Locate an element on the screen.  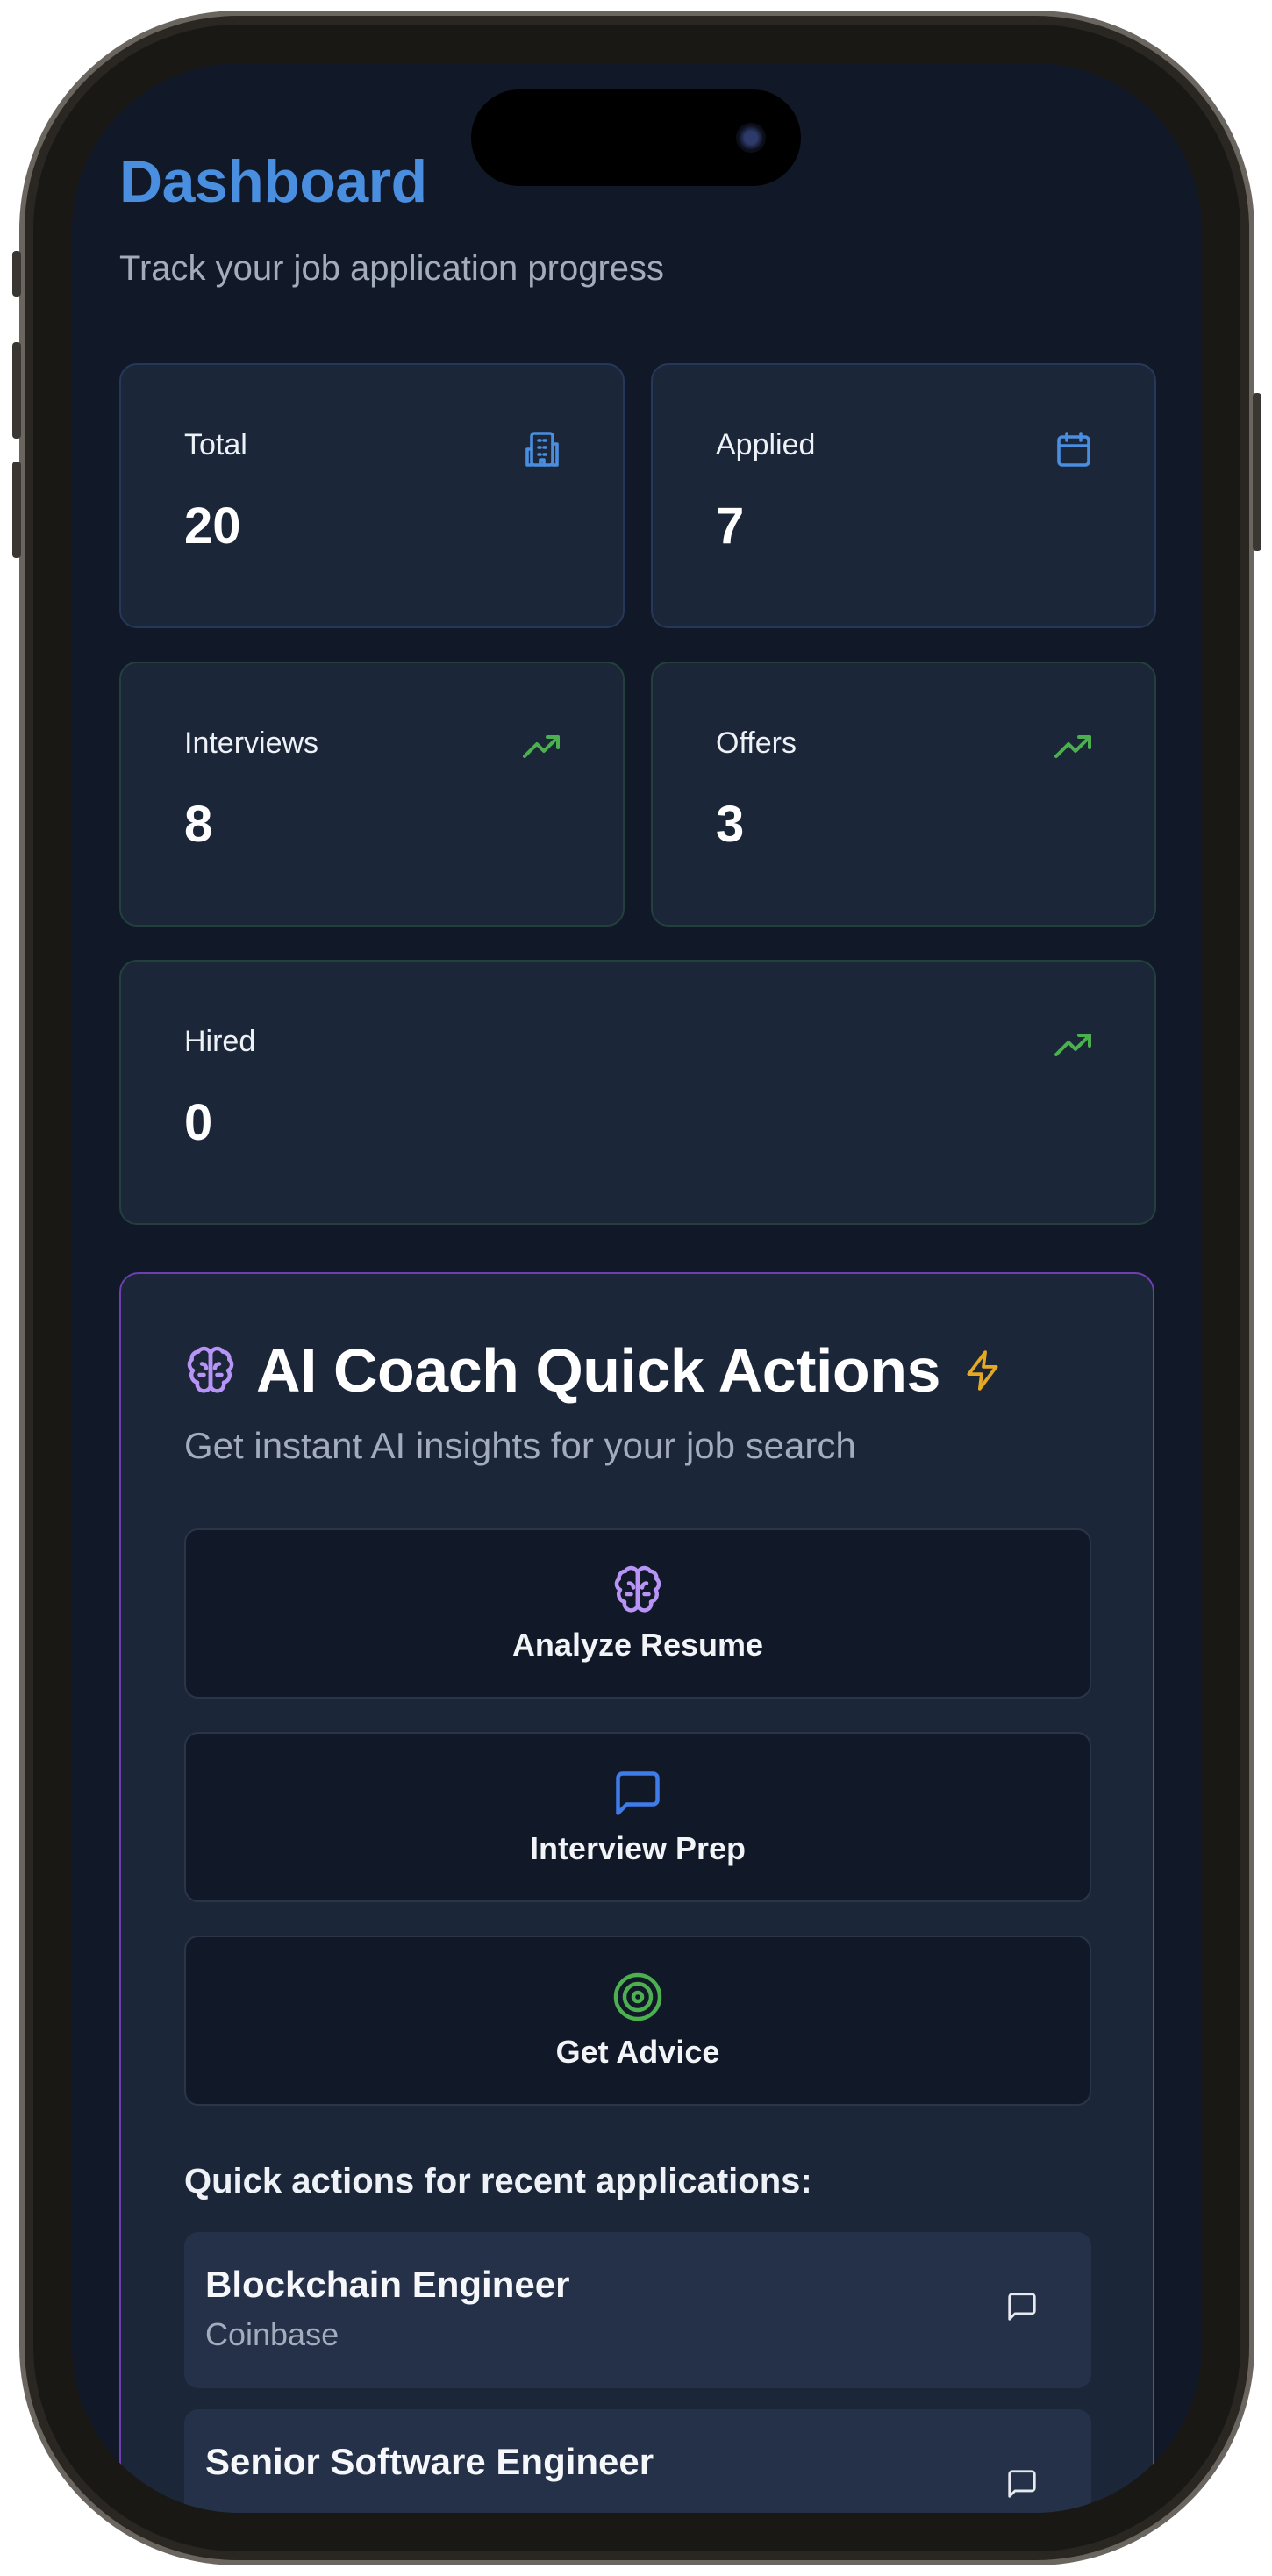
target-icon is located at coordinates (637, 1996).